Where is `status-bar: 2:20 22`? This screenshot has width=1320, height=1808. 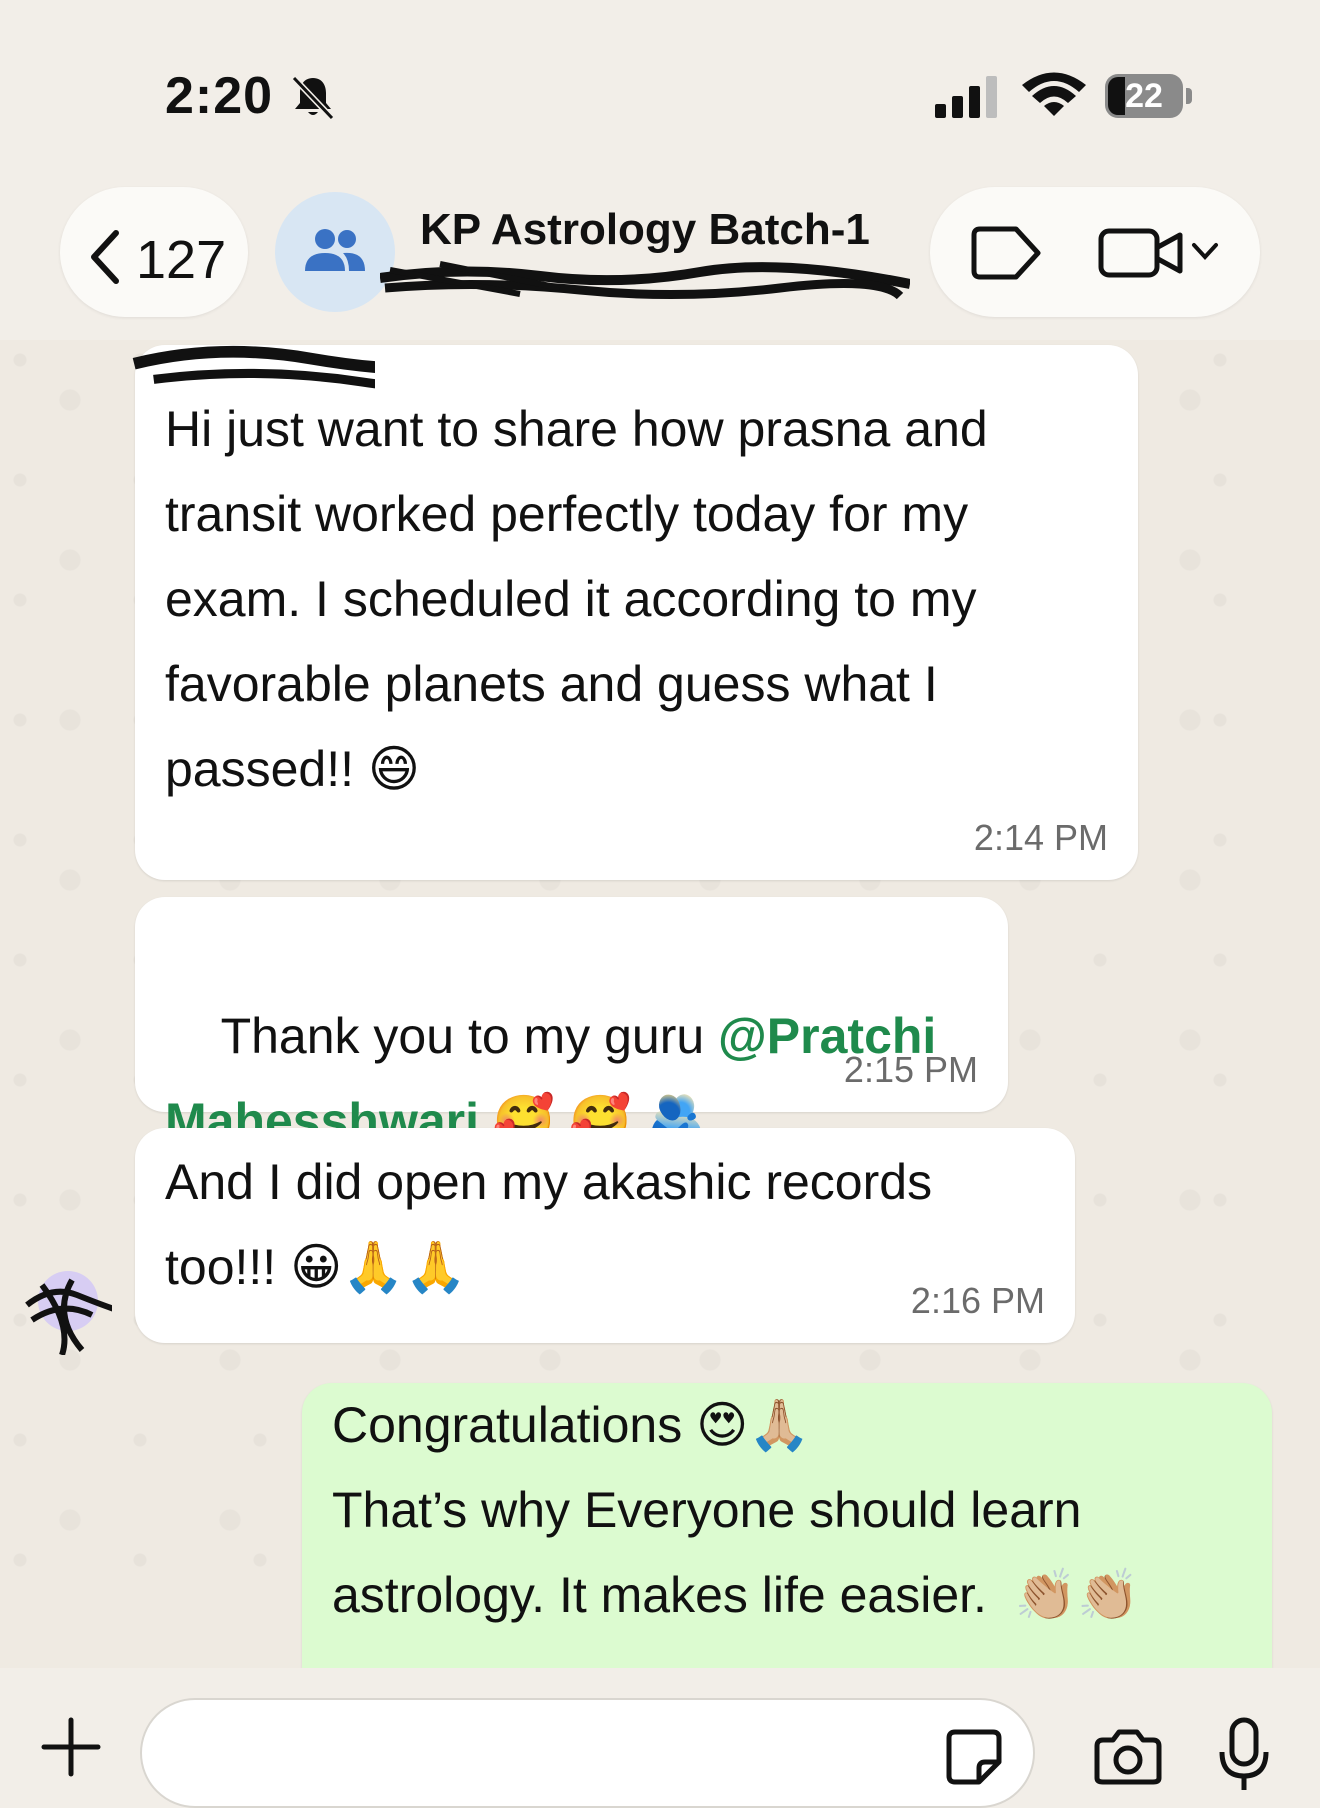
status-bar: 2:20 22 is located at coordinates (660, 75).